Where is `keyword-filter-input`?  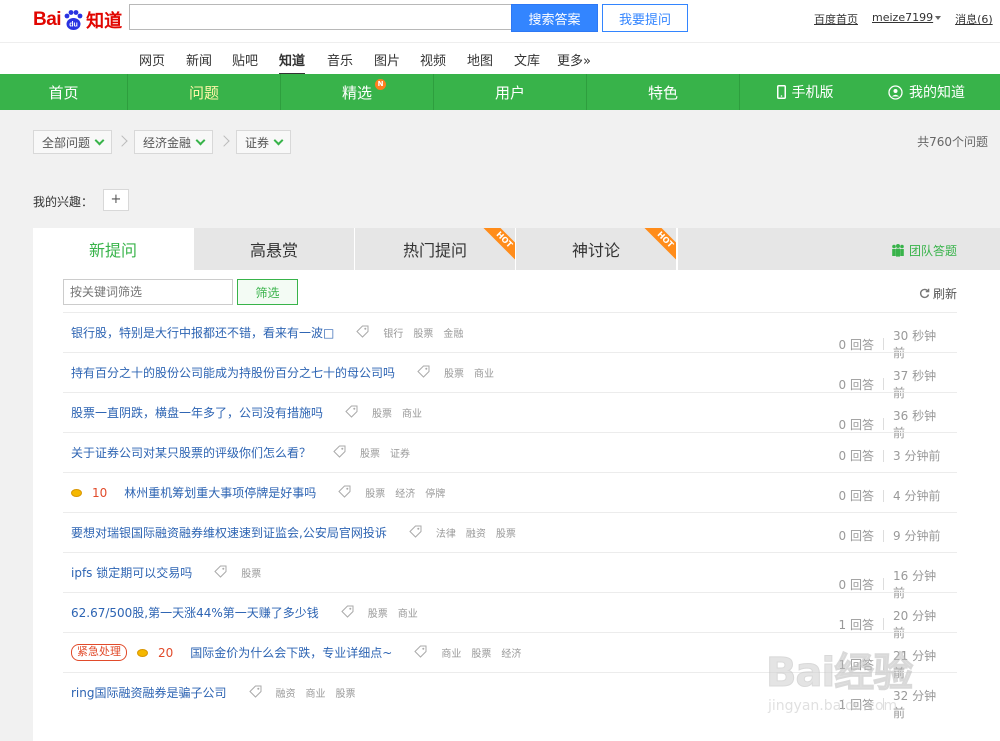 keyword-filter-input is located at coordinates (148, 292).